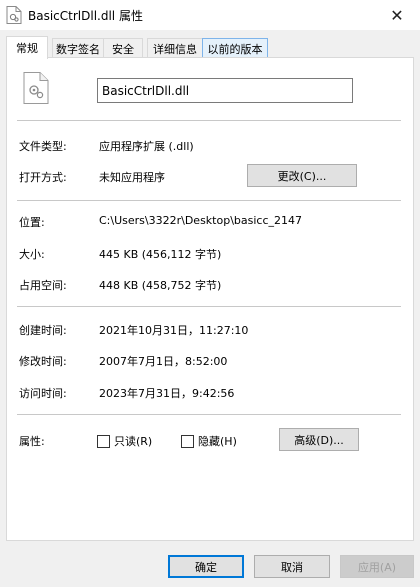 Image resolution: width=420 pixels, height=587 pixels. I want to click on opens-with-value: 未知应用程序, so click(132, 177).